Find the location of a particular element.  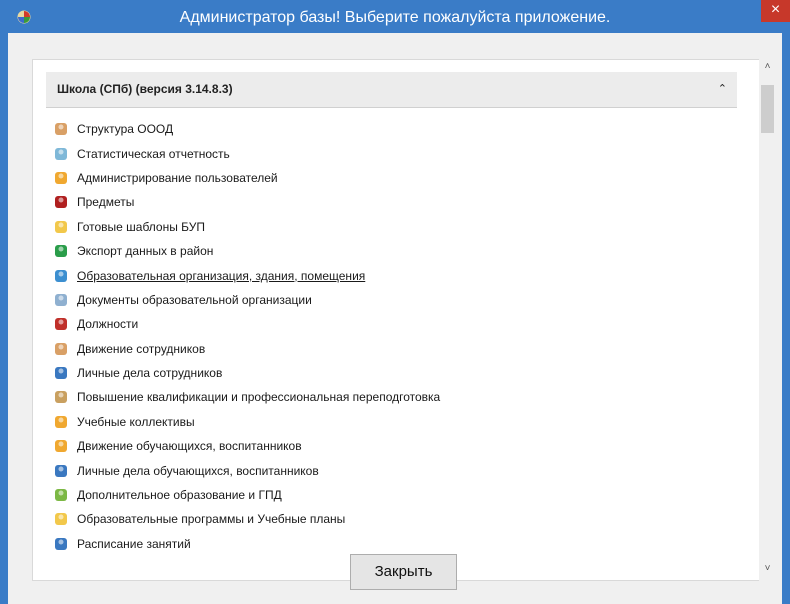

list-item-label: Документы образовательной организации is located at coordinates (194, 299).